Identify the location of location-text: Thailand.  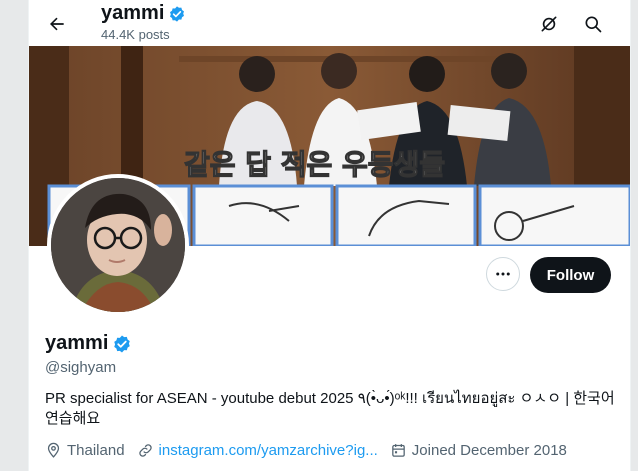
(96, 450).